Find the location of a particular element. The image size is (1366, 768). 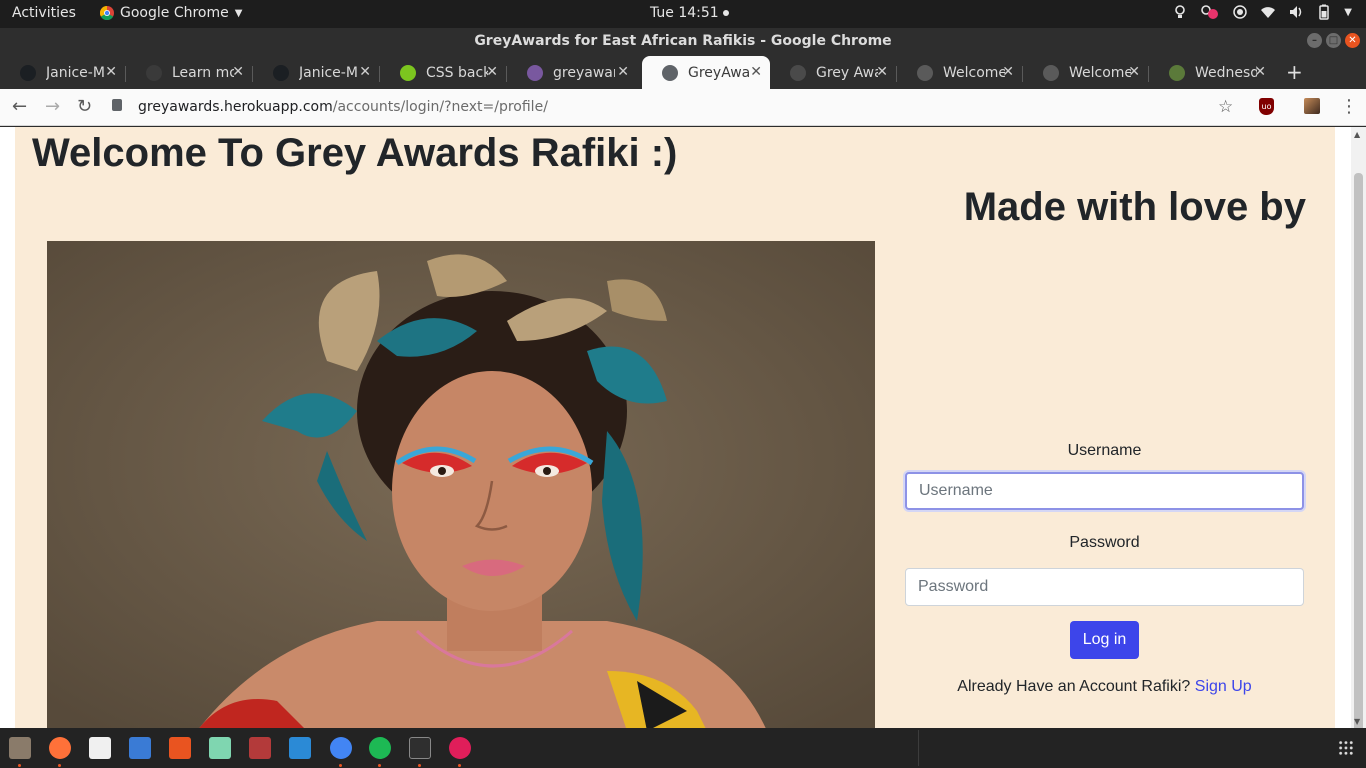

profile-avatar is located at coordinates (1312, 106).